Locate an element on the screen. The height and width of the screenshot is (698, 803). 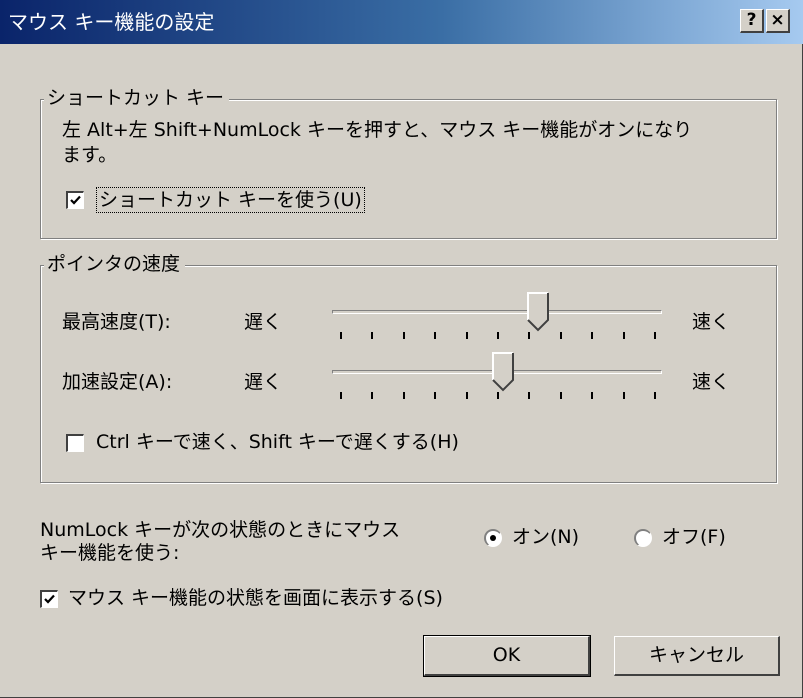
numlock-on-radio is located at coordinates (493, 538).